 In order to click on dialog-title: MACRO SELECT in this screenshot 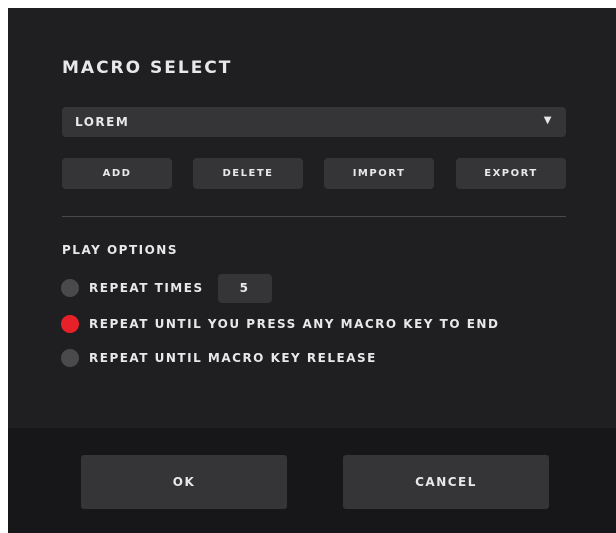, I will do `click(147, 68)`.